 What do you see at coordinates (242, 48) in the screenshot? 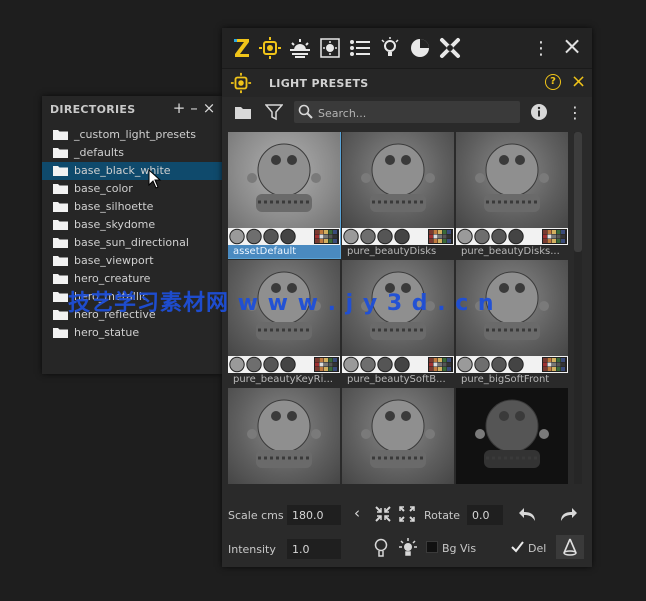
I see `z-logo-icon` at bounding box center [242, 48].